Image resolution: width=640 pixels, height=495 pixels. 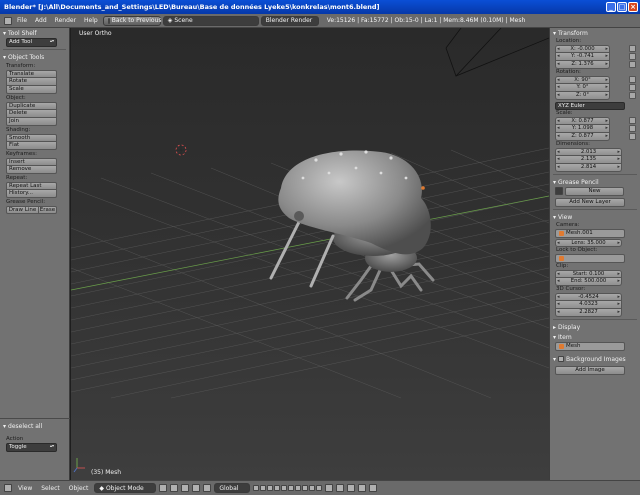 What do you see at coordinates (8, 20) in the screenshot?
I see `blender-logo-icon` at bounding box center [8, 20].